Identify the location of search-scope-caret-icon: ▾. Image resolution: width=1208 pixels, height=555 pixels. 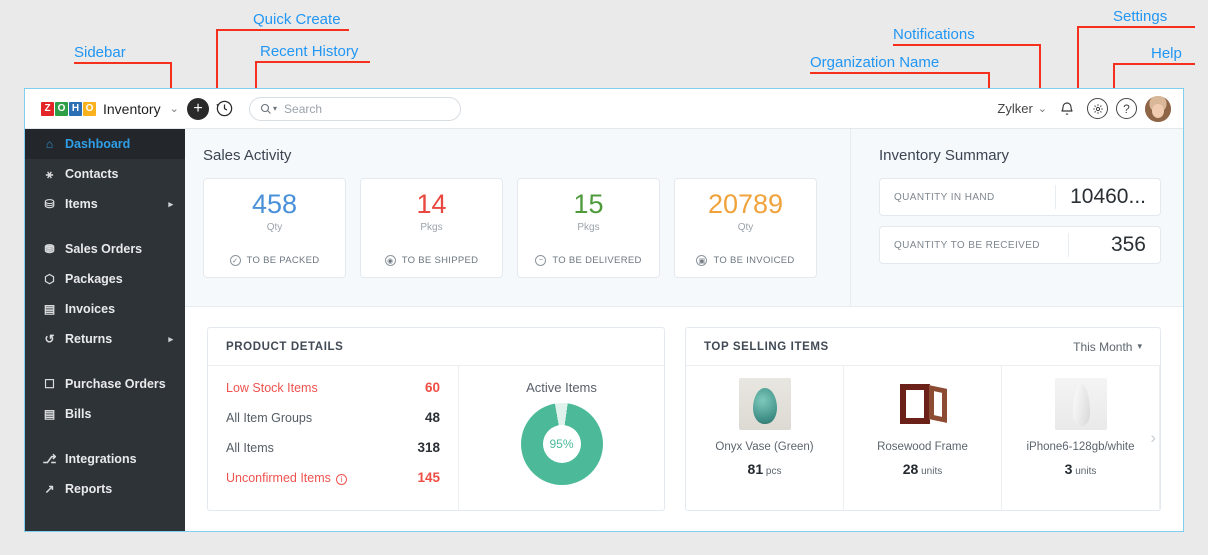
(275, 108).